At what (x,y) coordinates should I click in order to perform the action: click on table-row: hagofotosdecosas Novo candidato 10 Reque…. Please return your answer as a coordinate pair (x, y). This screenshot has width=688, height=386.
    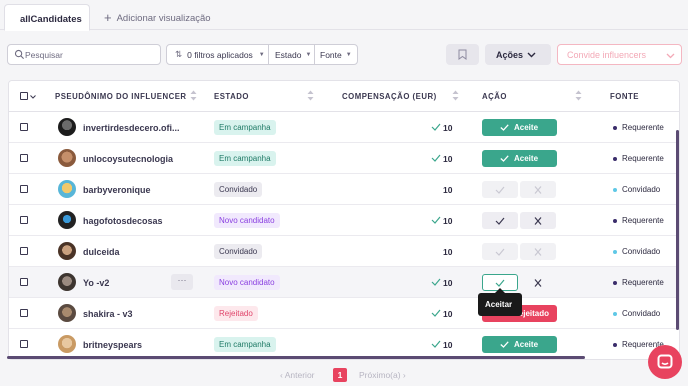
    Looking at the image, I should click on (344, 220).